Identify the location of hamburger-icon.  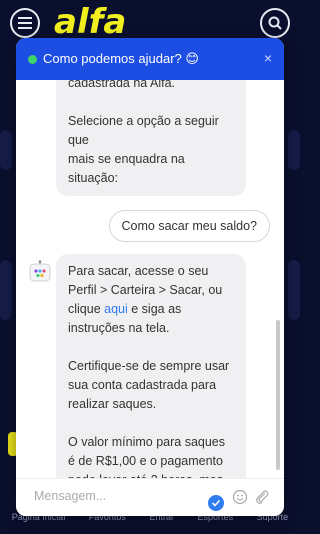
(25, 23).